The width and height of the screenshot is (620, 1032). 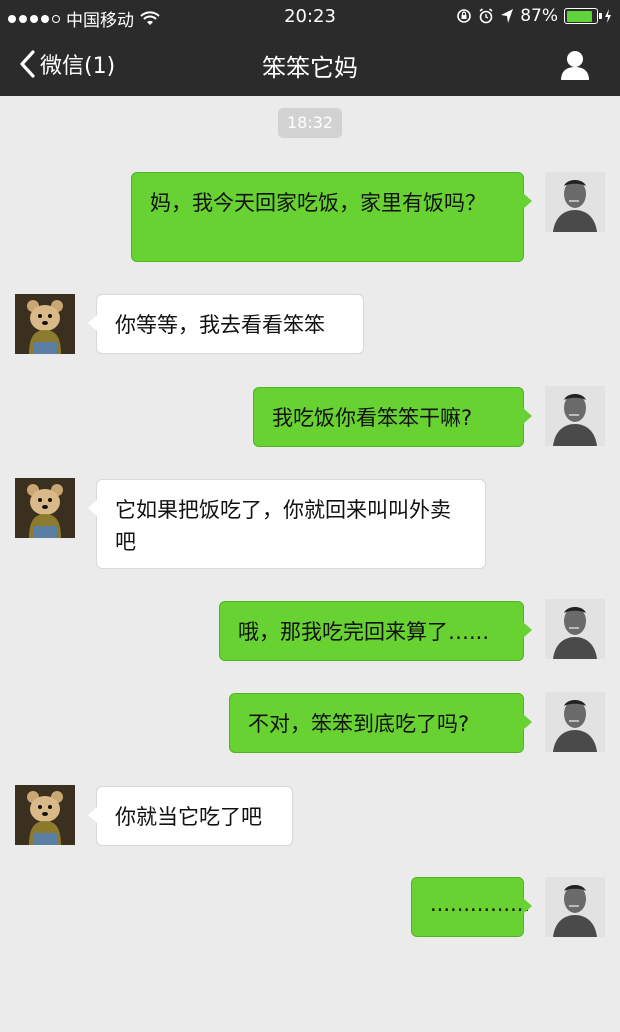 I want to click on message-bubble-incoming: 它如果把饭吃了，你就回来叫叫外卖吧, so click(x=287, y=524).